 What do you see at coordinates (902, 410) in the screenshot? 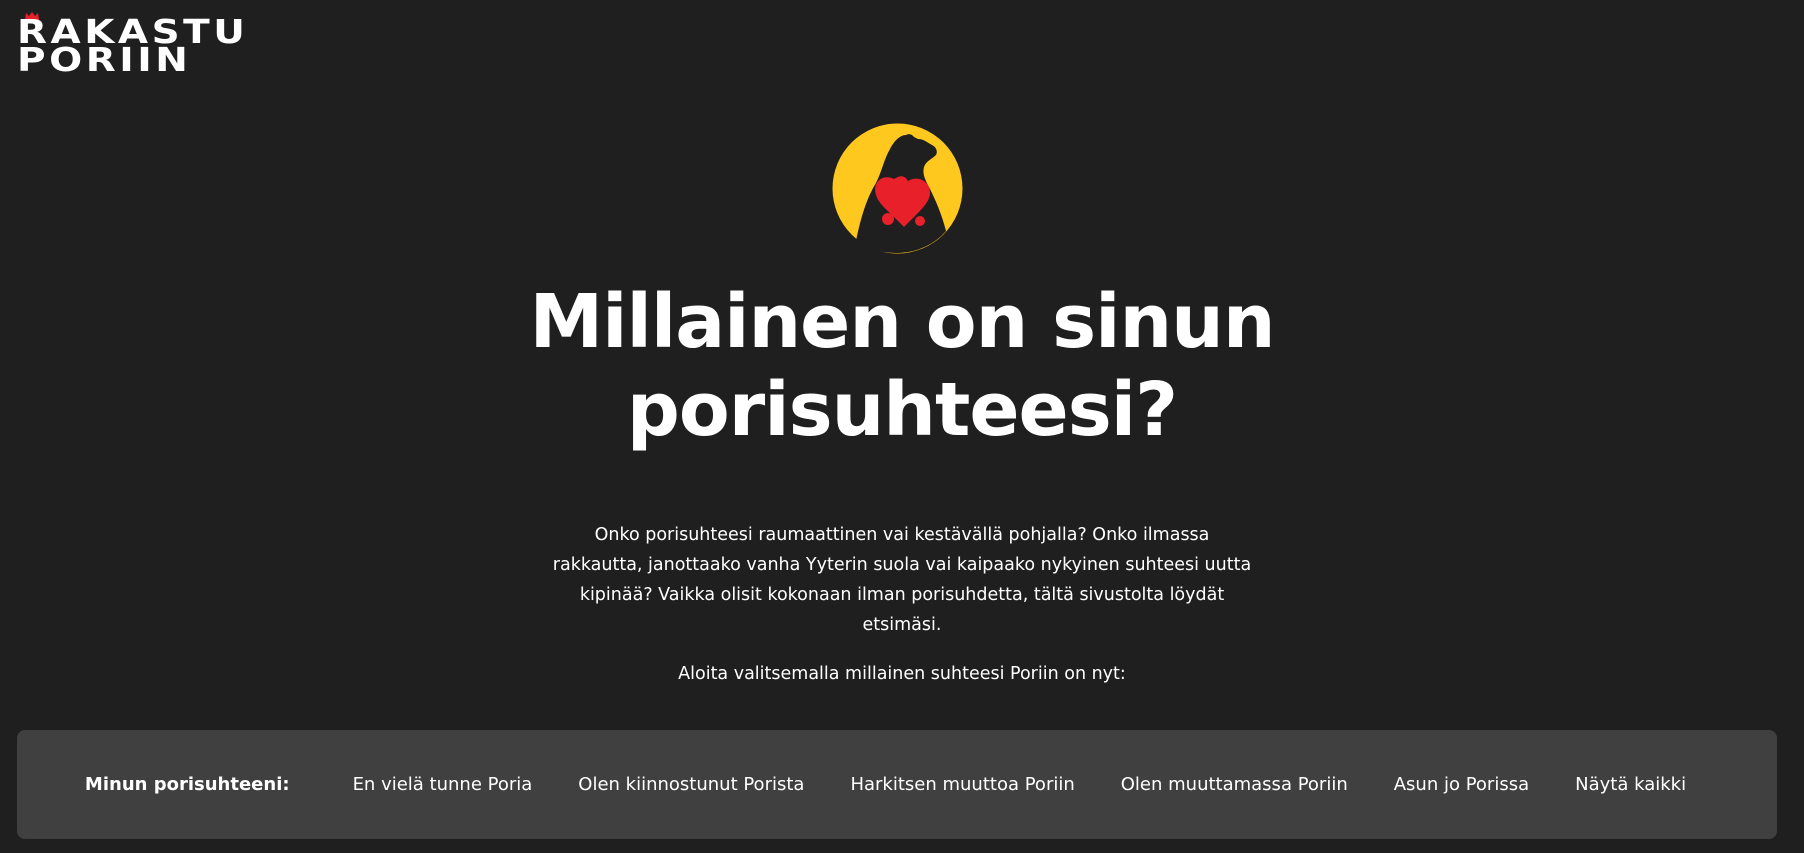
I see `page-title-line2: porisuhteesi?` at bounding box center [902, 410].